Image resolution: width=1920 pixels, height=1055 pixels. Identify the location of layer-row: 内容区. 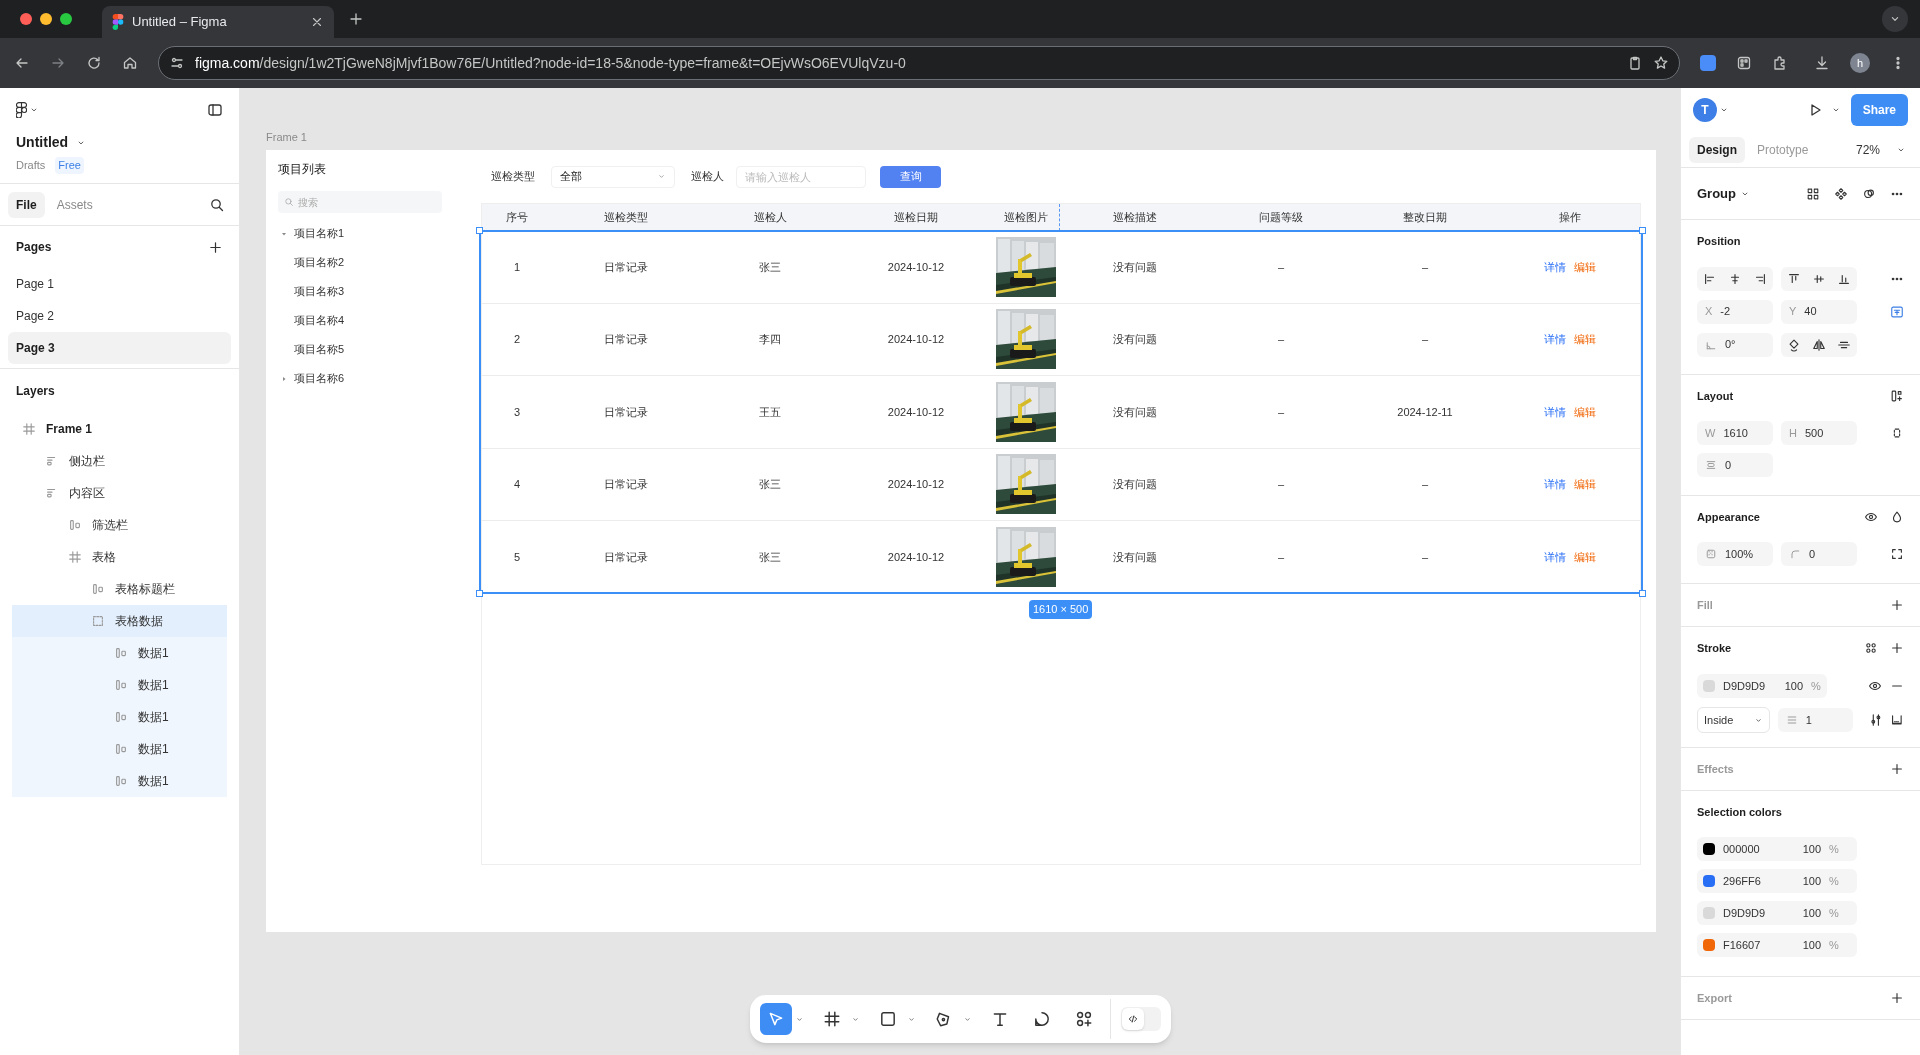
(119, 493).